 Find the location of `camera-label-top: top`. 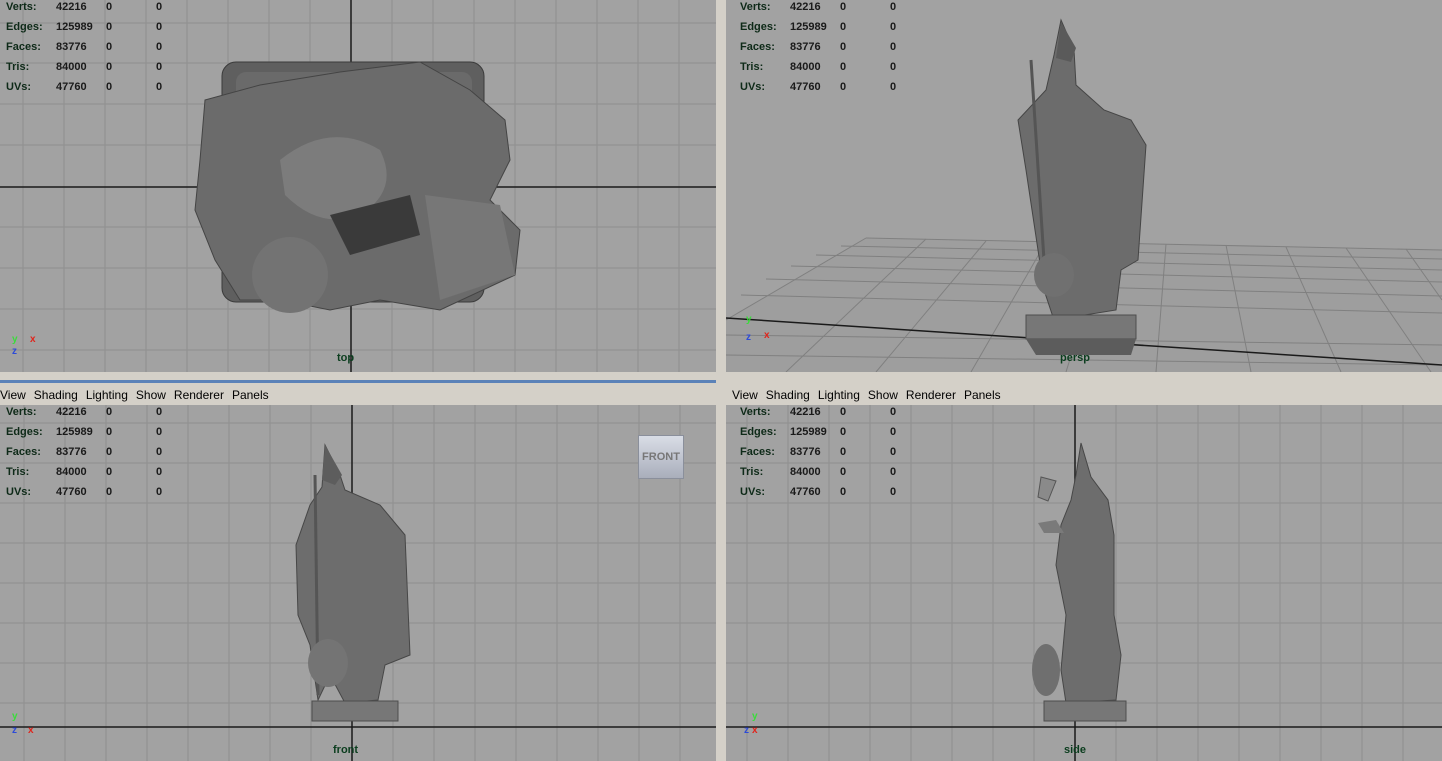

camera-label-top: top is located at coordinates (346, 358).